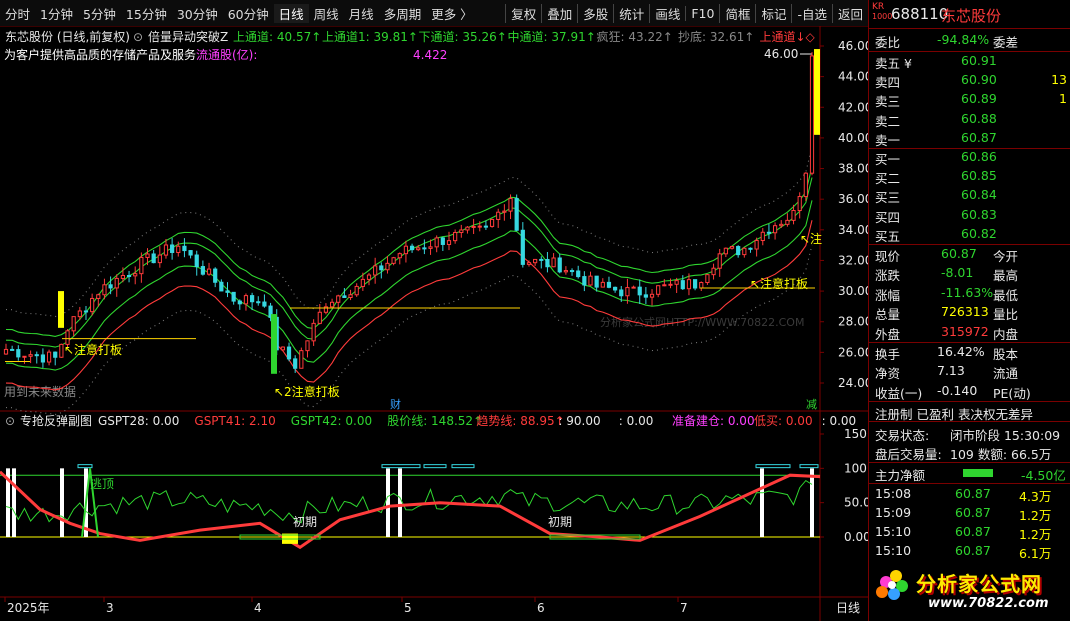 The width and height of the screenshot is (1070, 621). What do you see at coordinates (541, 608) in the screenshot?
I see `date-label: 6` at bounding box center [541, 608].